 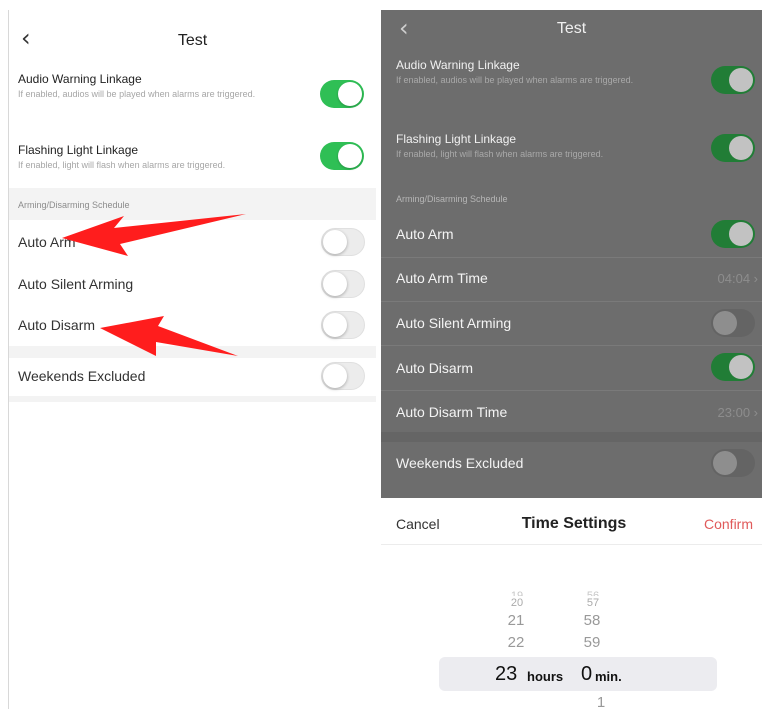 What do you see at coordinates (516, 620) in the screenshot?
I see `hour-option: 21` at bounding box center [516, 620].